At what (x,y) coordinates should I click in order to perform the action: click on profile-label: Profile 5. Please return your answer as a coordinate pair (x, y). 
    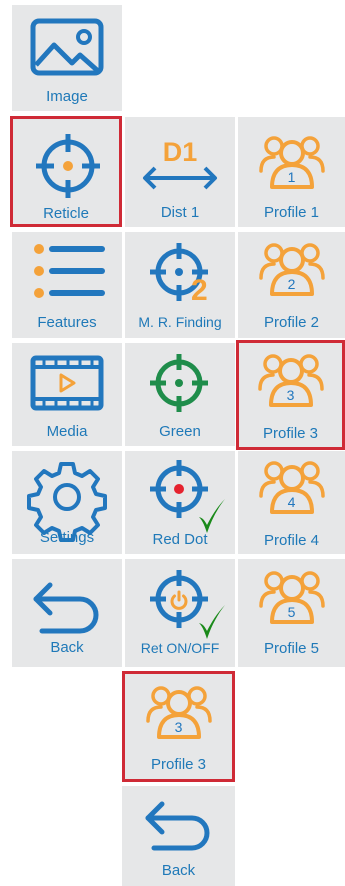
    Looking at the image, I should click on (291, 648).